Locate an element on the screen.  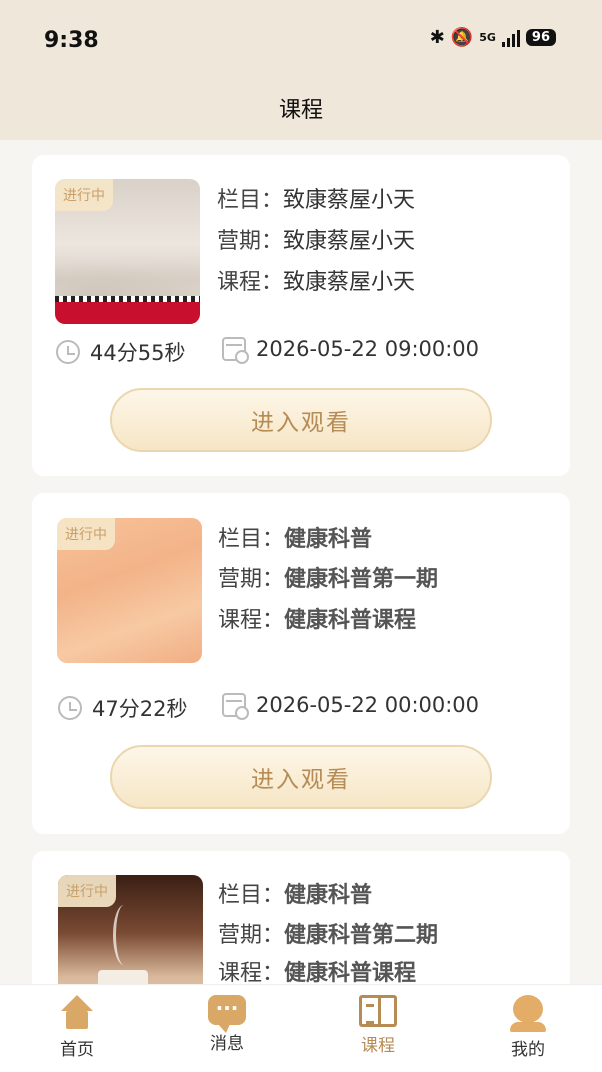
battery-icon: 96 is located at coordinates (540, 37).